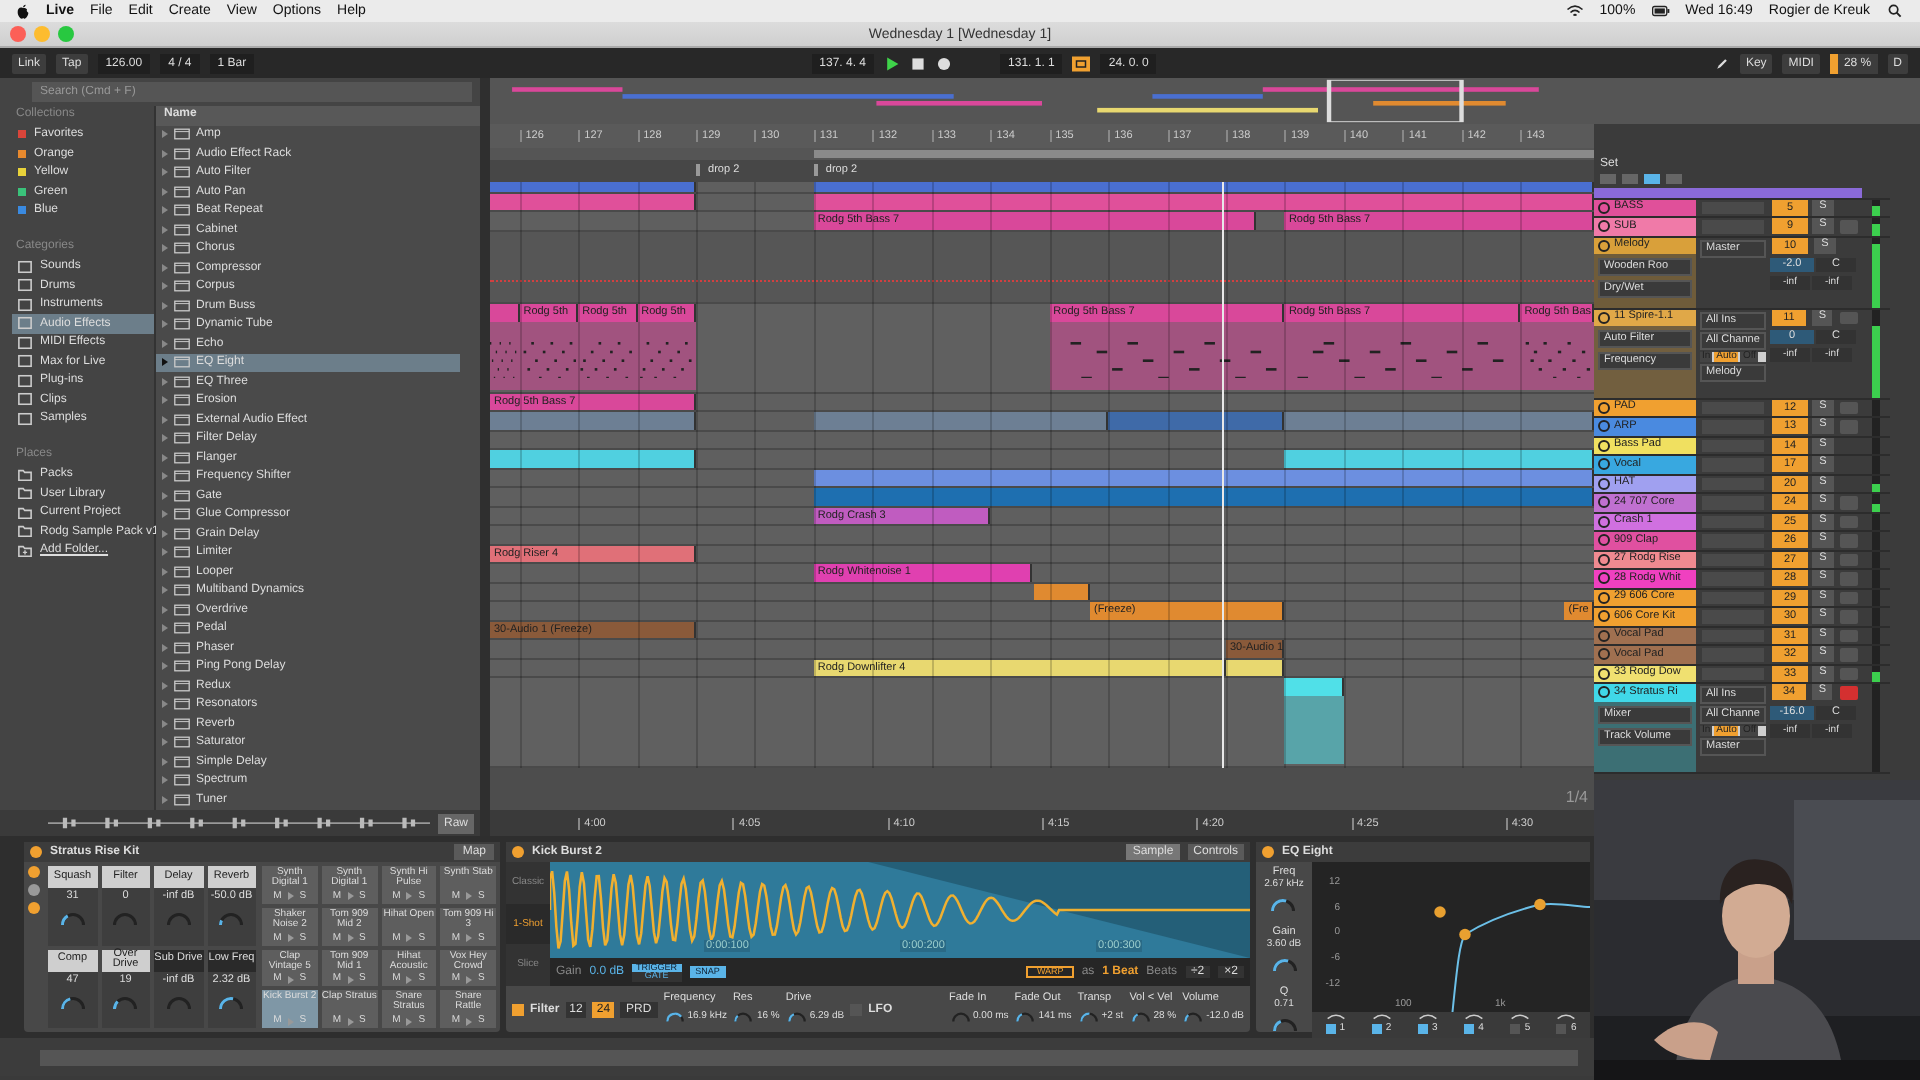 The height and width of the screenshot is (1080, 1920). What do you see at coordinates (1721, 63) in the screenshot?
I see `pencil-icon` at bounding box center [1721, 63].